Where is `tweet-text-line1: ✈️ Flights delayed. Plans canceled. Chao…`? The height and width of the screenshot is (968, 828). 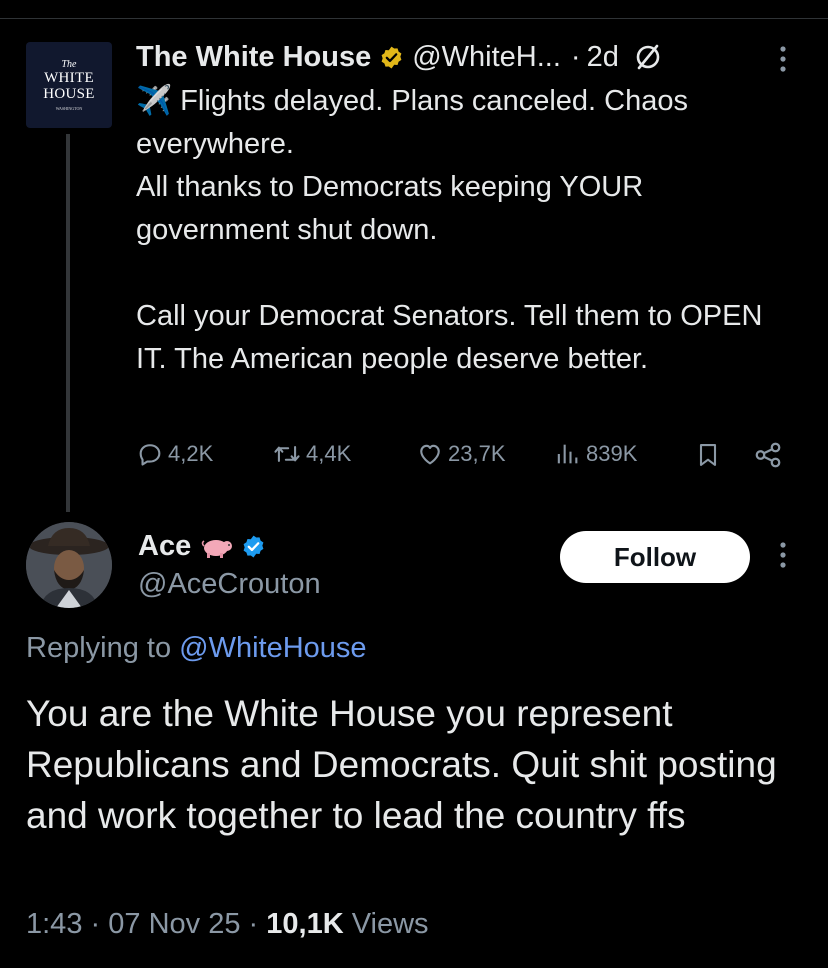 tweet-text-line1: ✈️ Flights delayed. Plans canceled. Chao… is located at coordinates (412, 122).